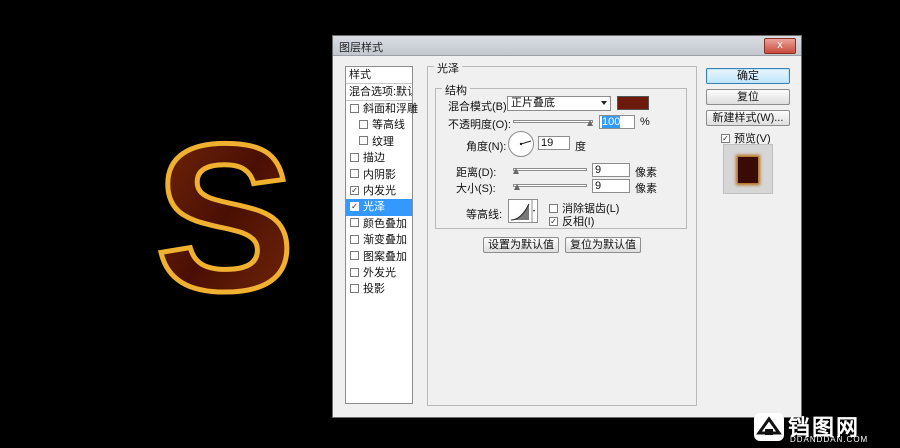  I want to click on styles-header: 样式, so click(379, 75).